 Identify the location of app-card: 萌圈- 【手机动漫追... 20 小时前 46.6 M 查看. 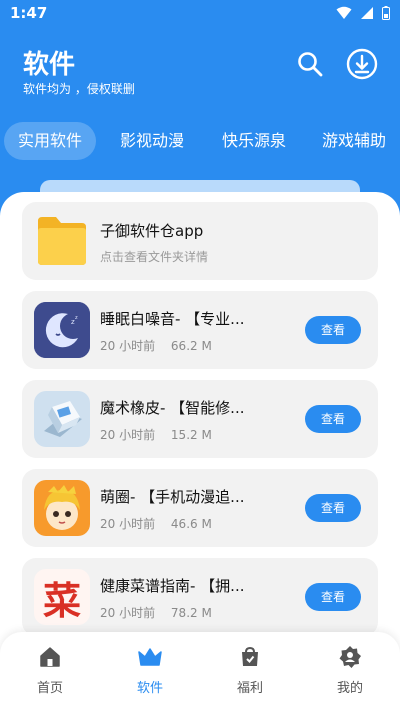
(200, 508).